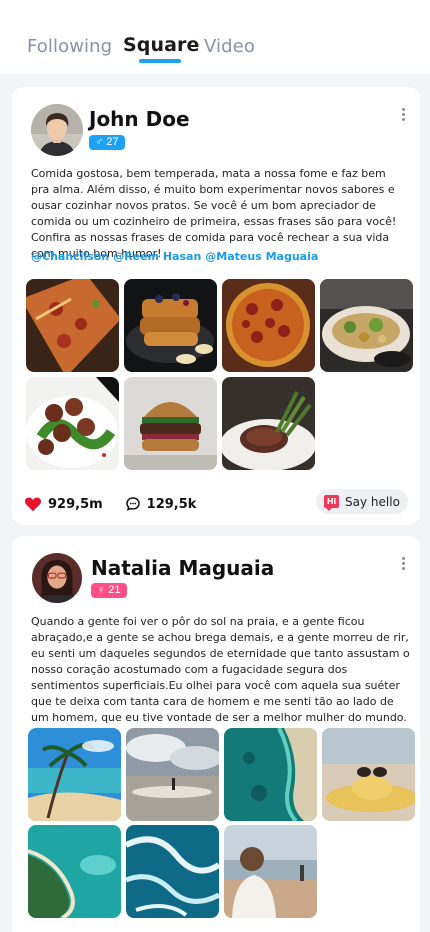 The width and height of the screenshot is (430, 932). I want to click on post-photo-palm-beach, so click(74, 774).